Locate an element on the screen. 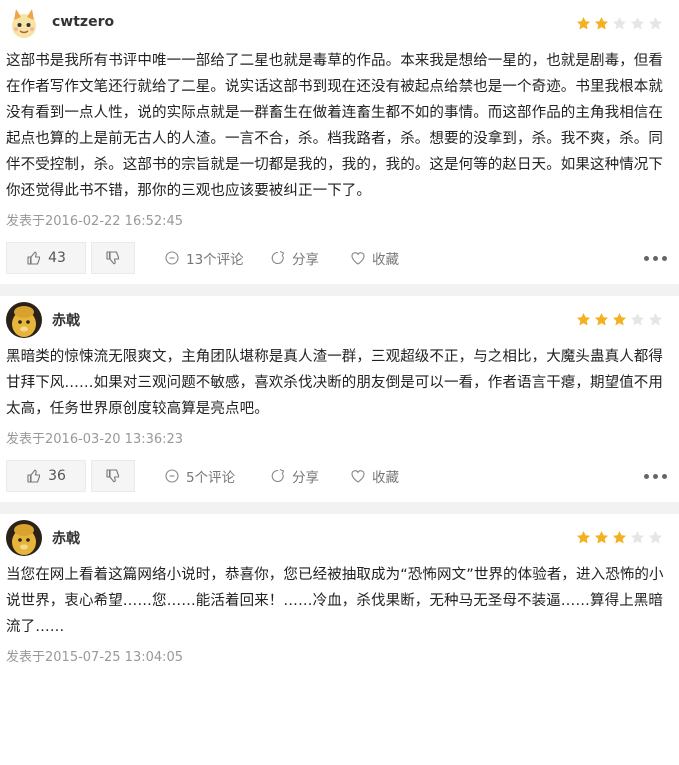 The height and width of the screenshot is (765, 679). comments-link: 13个评论 is located at coordinates (204, 258).